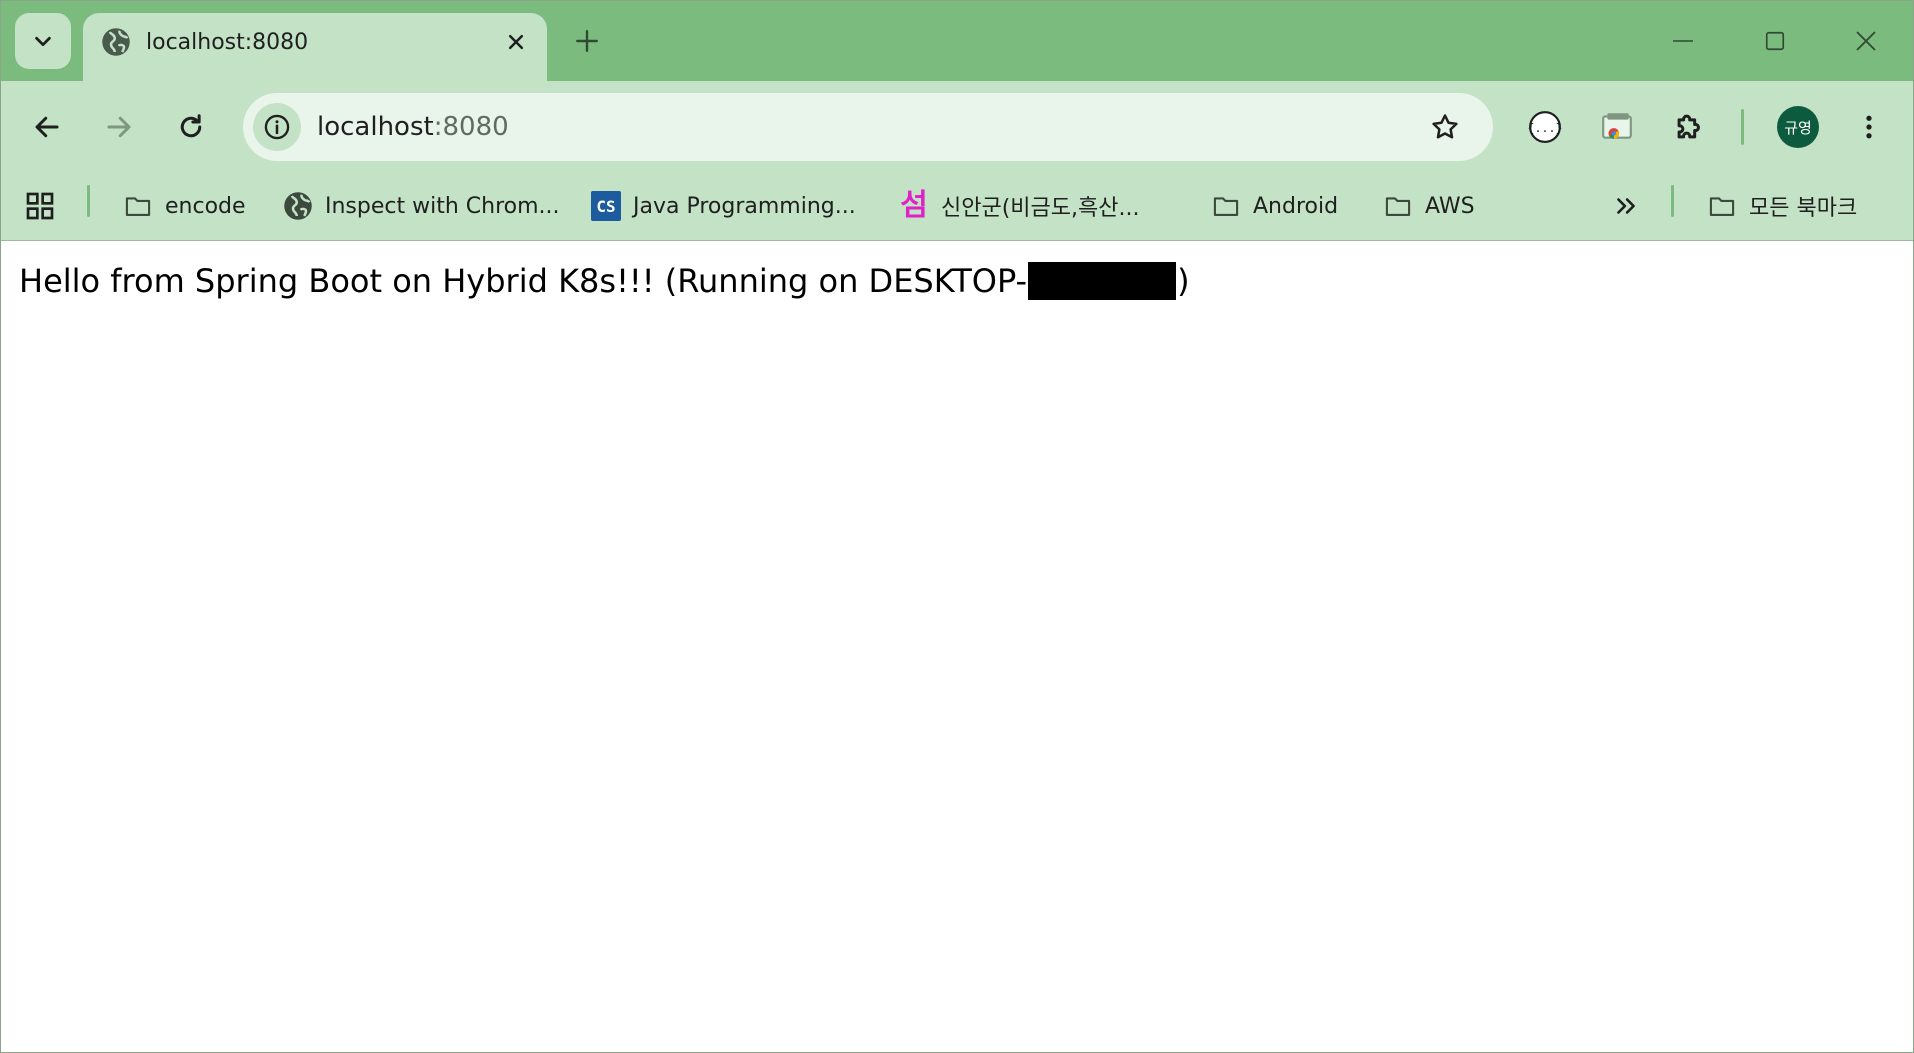 Image resolution: width=1914 pixels, height=1053 pixels. I want to click on reload-button, so click(191, 127).